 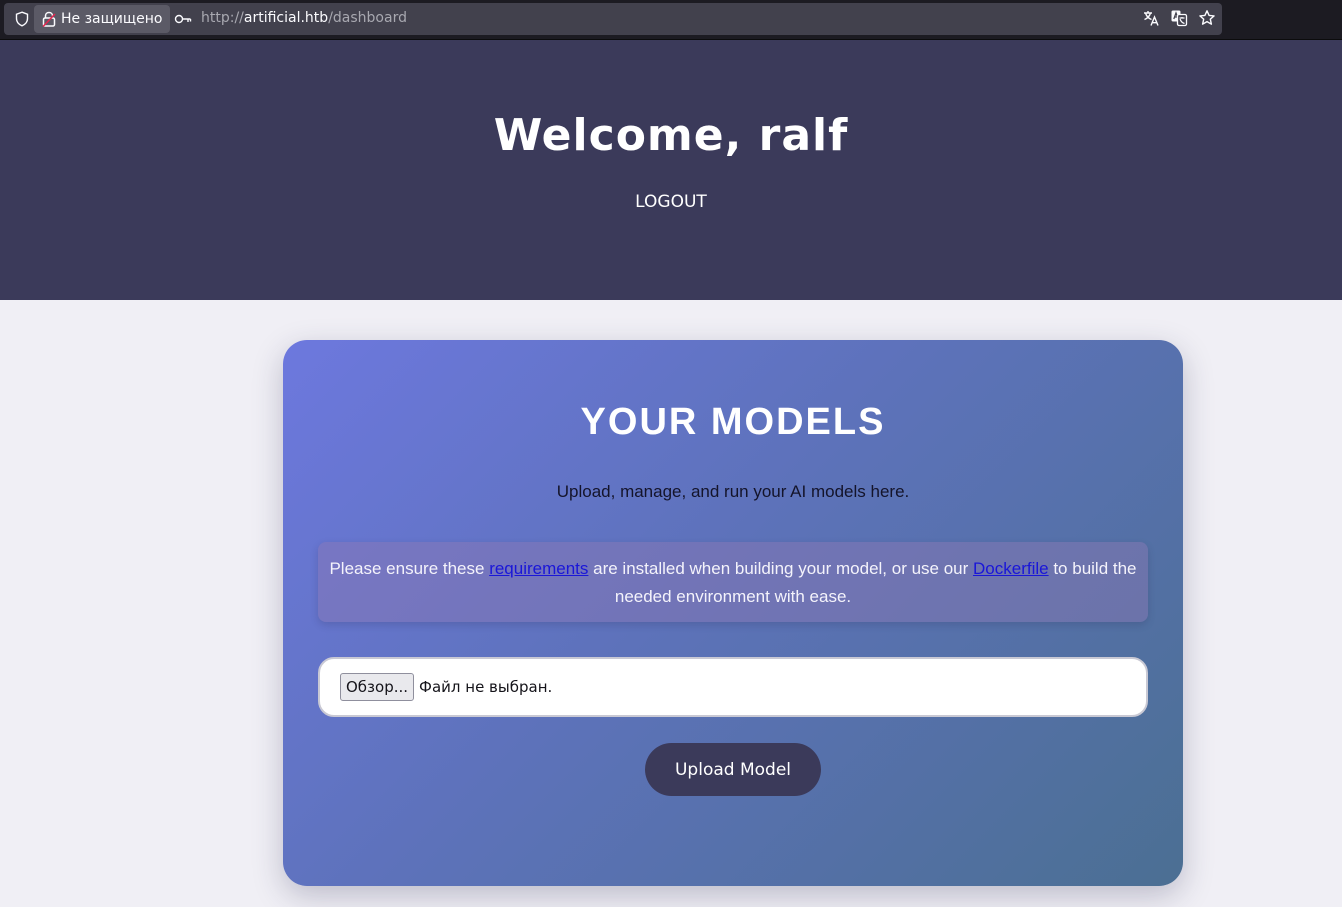 What do you see at coordinates (733, 769) in the screenshot?
I see `upload-model-button: Upload Model` at bounding box center [733, 769].